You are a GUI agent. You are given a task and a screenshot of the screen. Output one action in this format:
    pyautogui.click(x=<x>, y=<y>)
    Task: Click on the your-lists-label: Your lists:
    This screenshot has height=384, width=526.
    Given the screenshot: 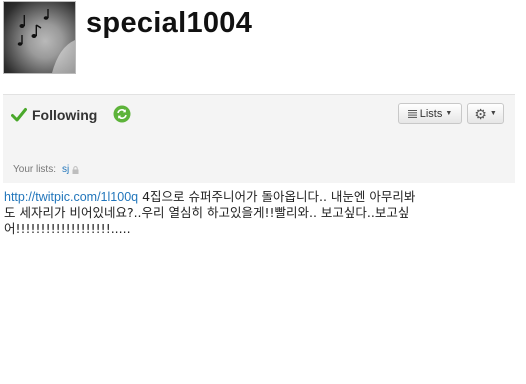 What is the action you would take?
    pyautogui.click(x=34, y=169)
    